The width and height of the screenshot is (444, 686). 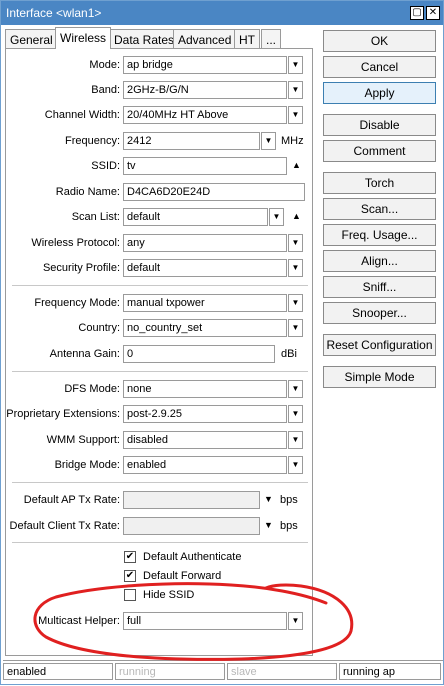 What do you see at coordinates (379, 183) in the screenshot?
I see `torch-button: Torch` at bounding box center [379, 183].